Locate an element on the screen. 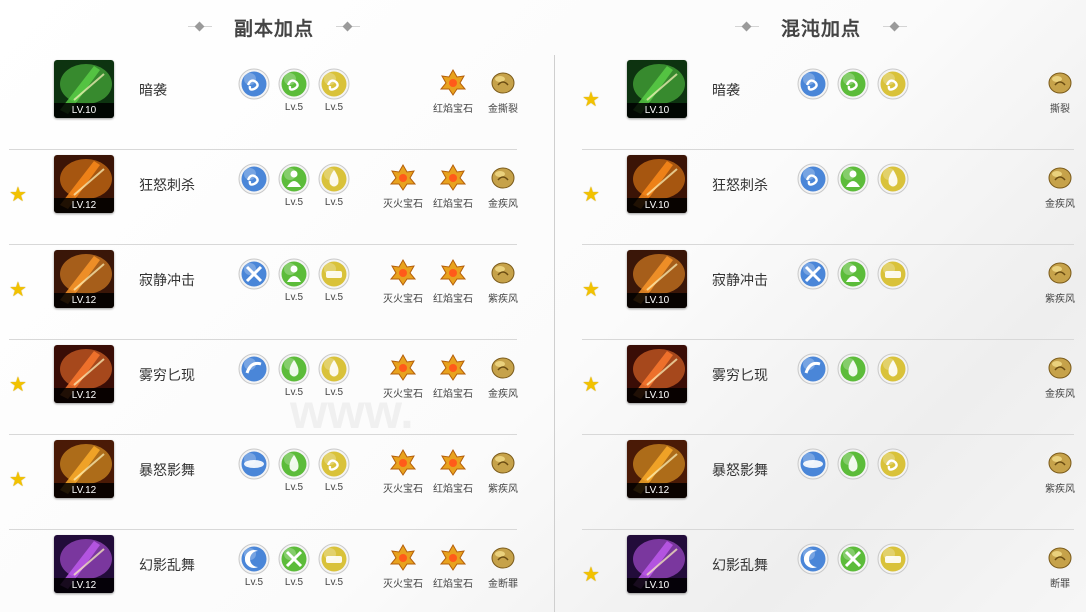 This screenshot has height=612, width=1086. gem-name: 断罪 is located at coordinates (1060, 584).